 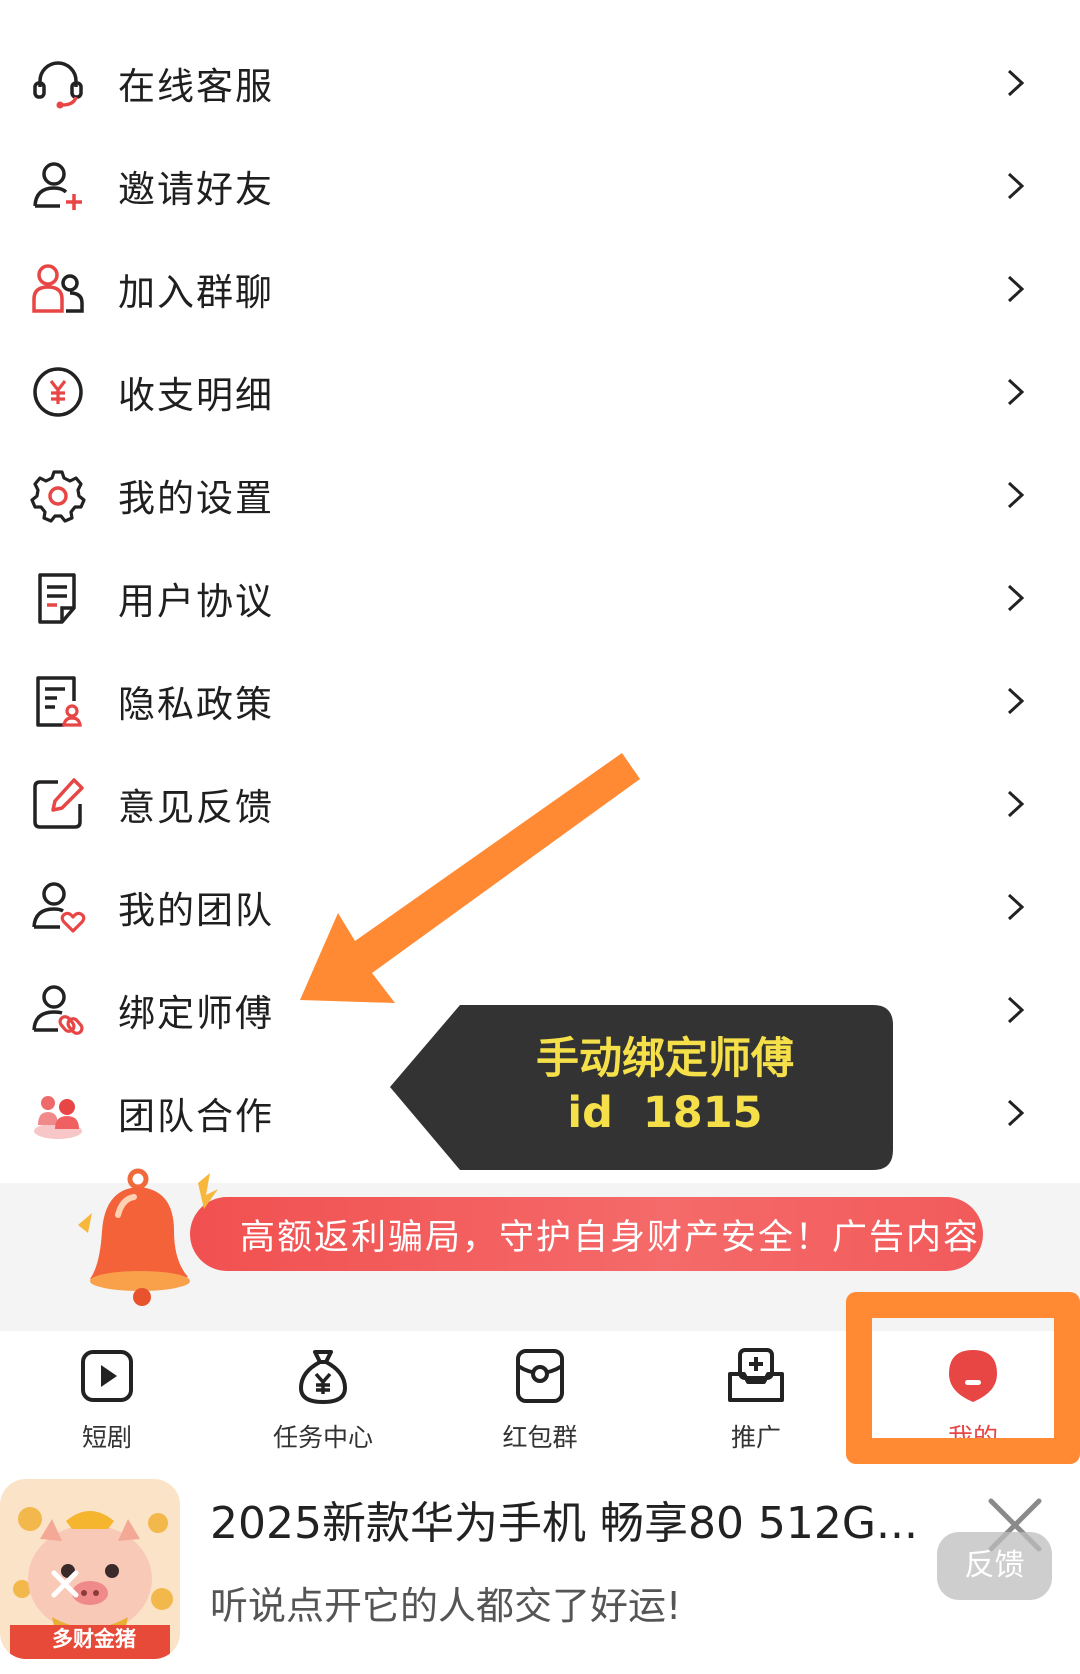 What do you see at coordinates (58, 1113) in the screenshot?
I see `team-cooperation-icon` at bounding box center [58, 1113].